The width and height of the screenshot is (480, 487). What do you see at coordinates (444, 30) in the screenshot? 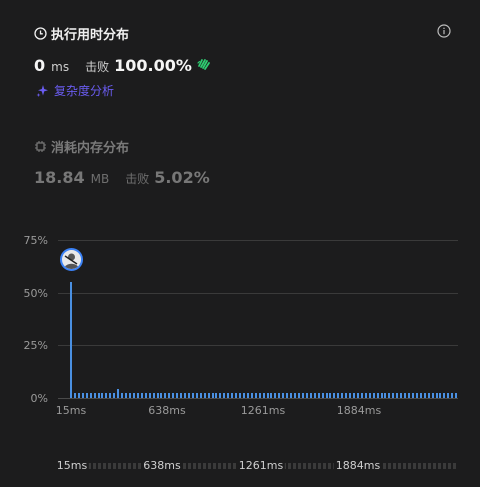
I see `info-icon` at bounding box center [444, 30].